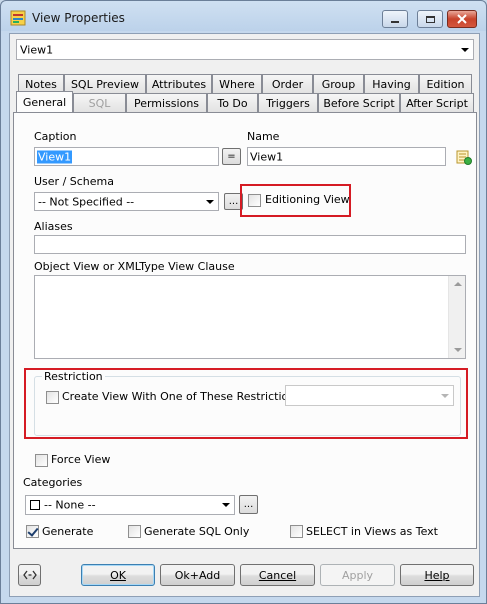 This screenshot has width=487, height=604. I want to click on tab-label: SQL, so click(99, 103).